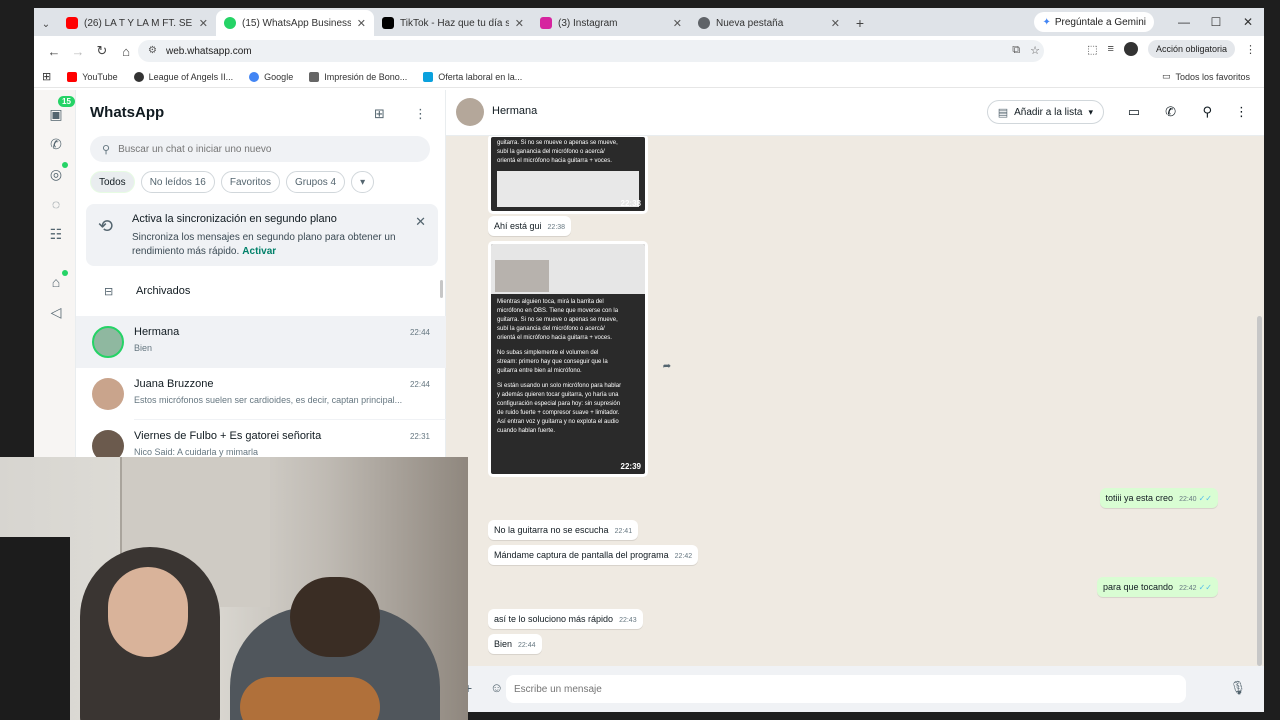 This screenshot has height=720, width=1280. What do you see at coordinates (591, 51) in the screenshot?
I see `address-bar: ⚙ web.whatsapp.com` at bounding box center [591, 51].